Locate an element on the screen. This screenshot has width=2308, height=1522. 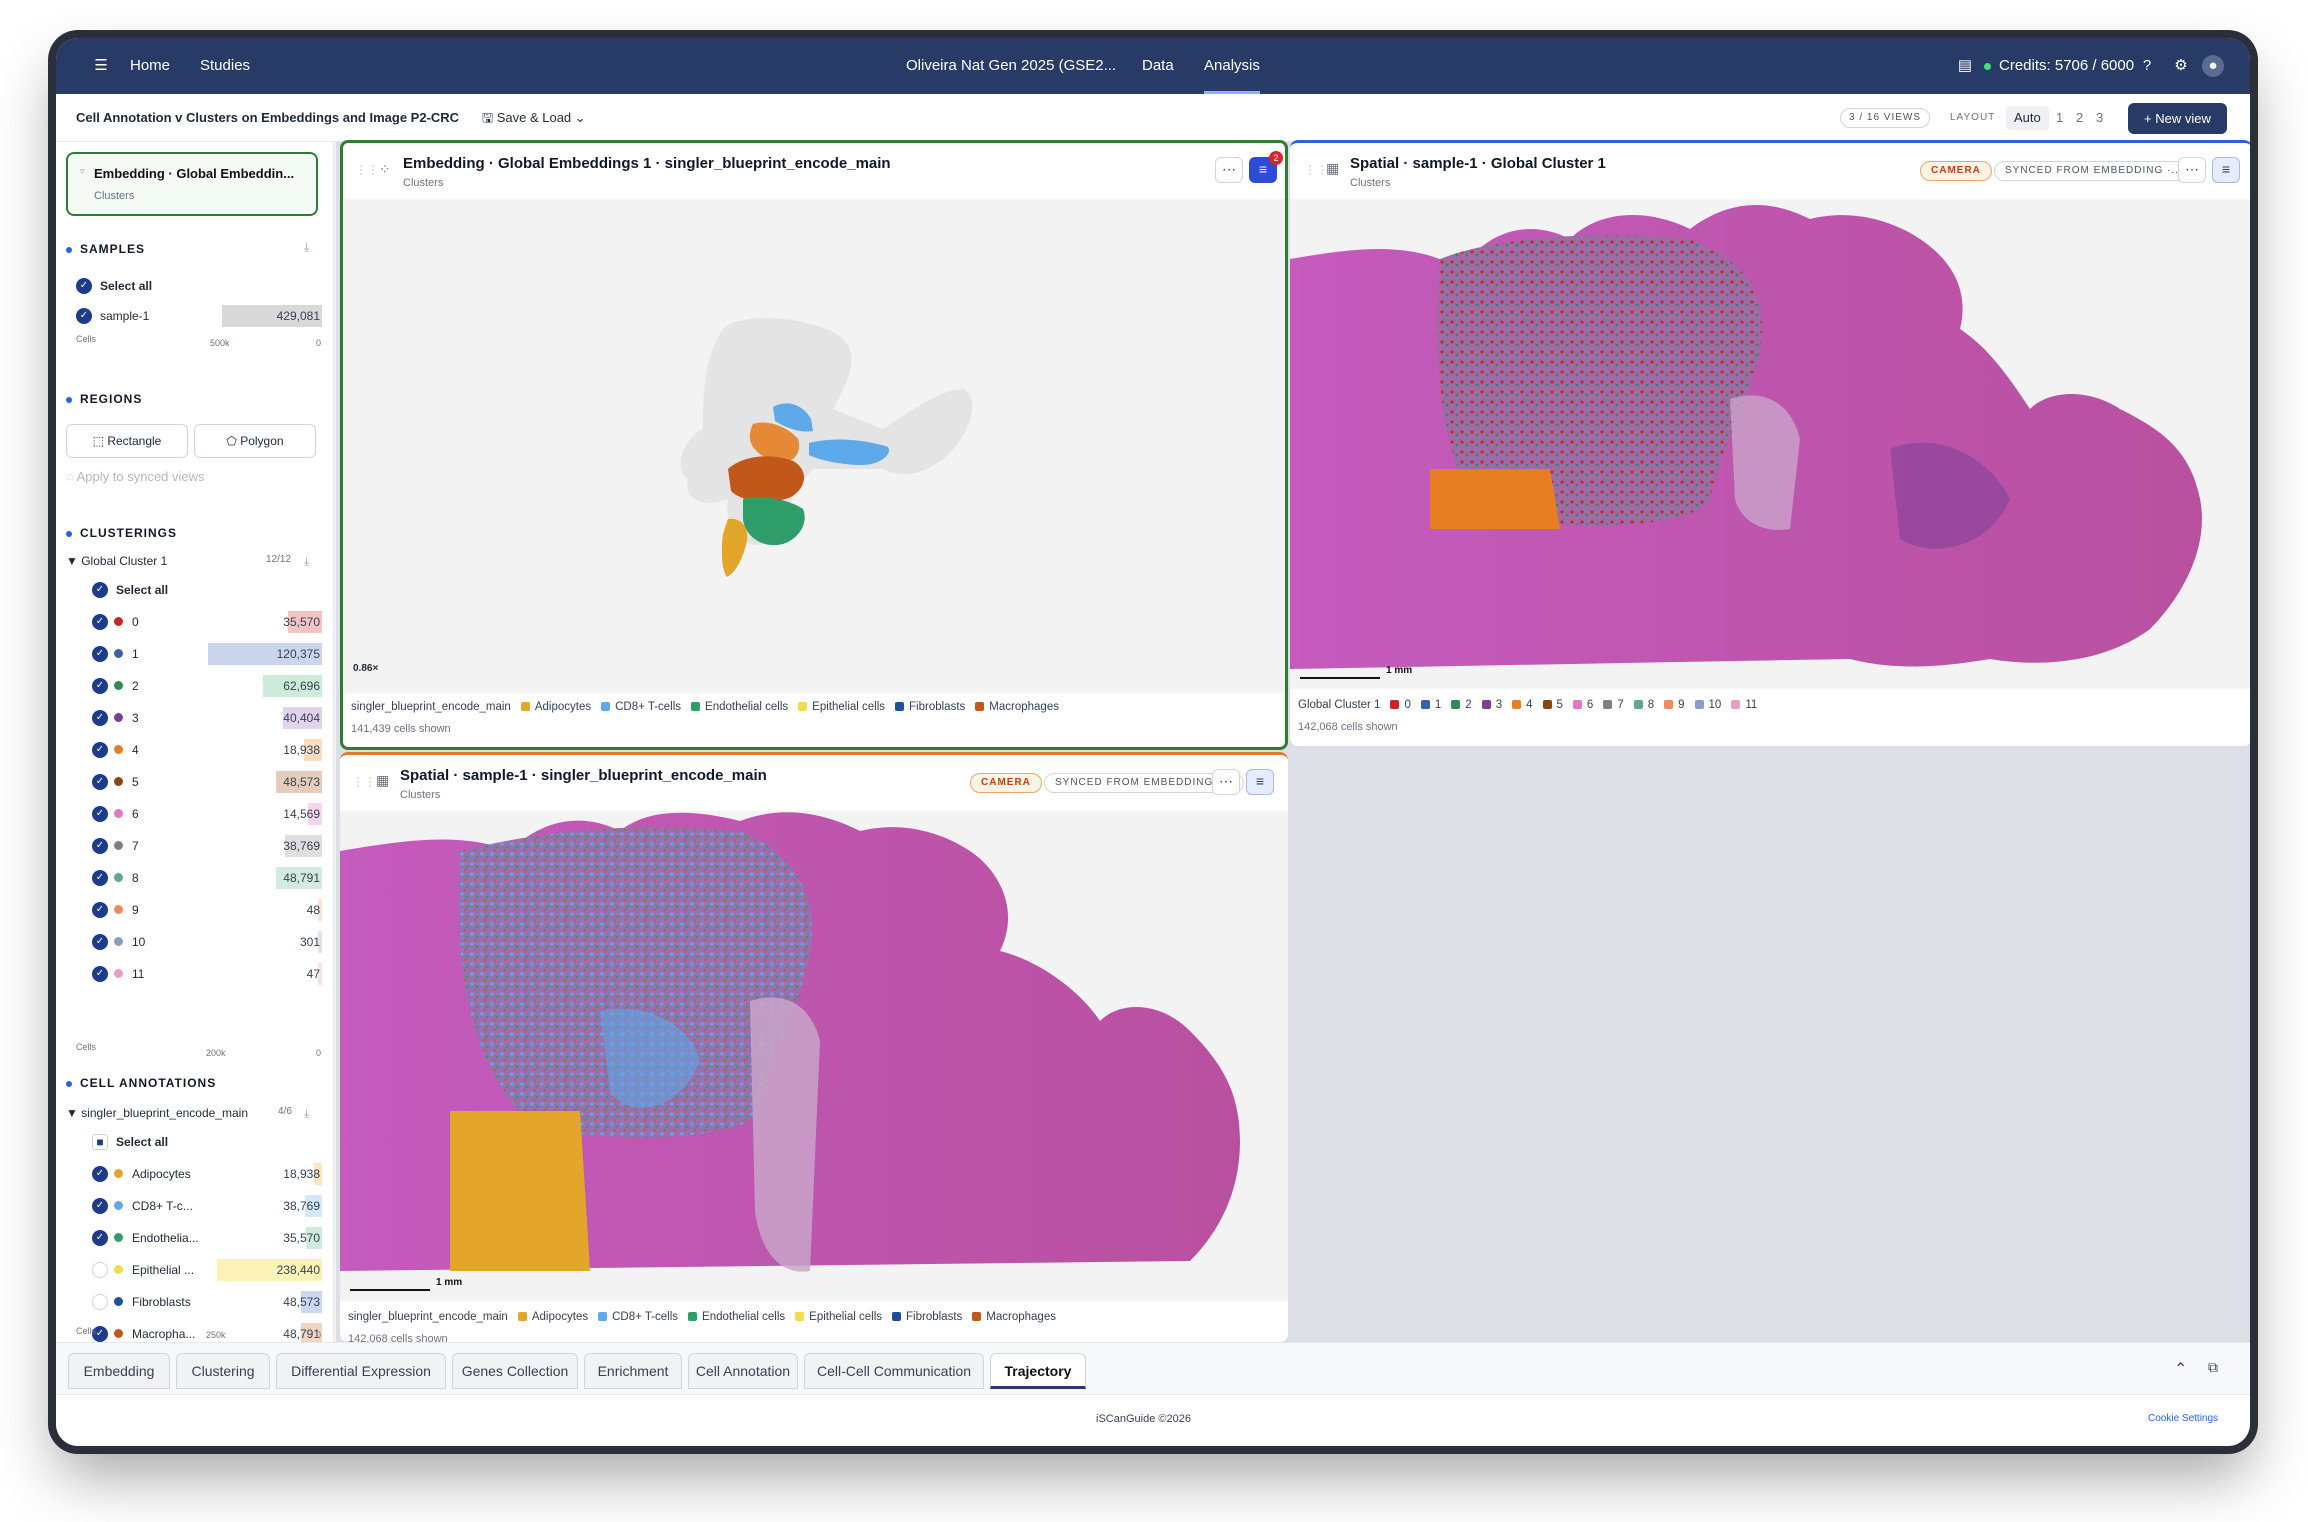
nav-analysis: Analysis is located at coordinates (1232, 66).